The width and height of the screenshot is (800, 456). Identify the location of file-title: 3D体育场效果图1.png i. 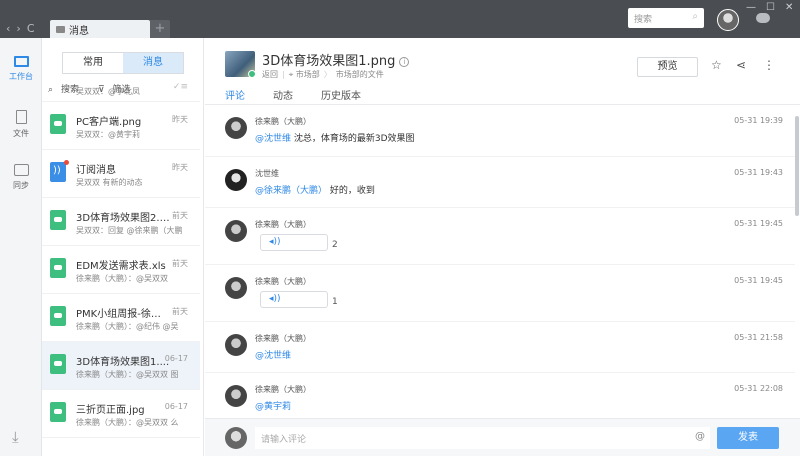
(336, 59).